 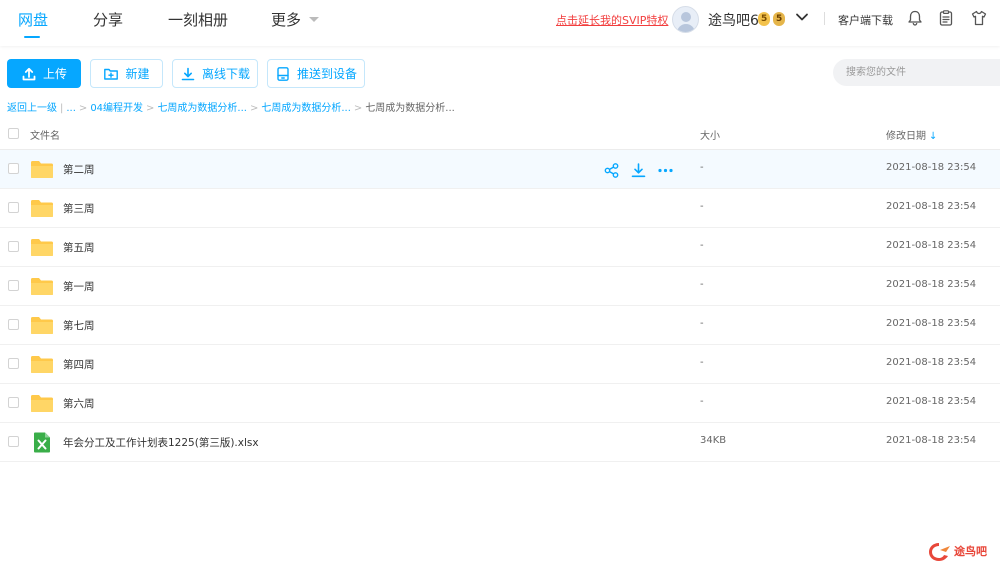 What do you see at coordinates (13, 133) in the screenshot?
I see `select-all-checkbox` at bounding box center [13, 133].